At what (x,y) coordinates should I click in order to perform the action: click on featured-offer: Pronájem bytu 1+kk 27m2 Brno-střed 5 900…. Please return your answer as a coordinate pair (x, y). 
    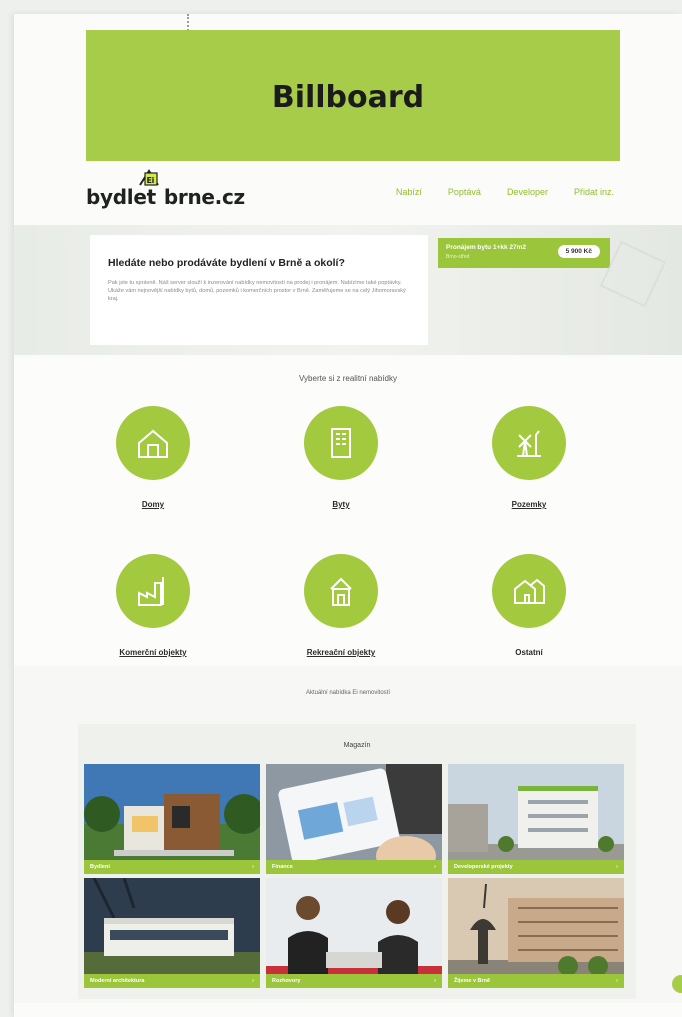
    Looking at the image, I should click on (524, 253).